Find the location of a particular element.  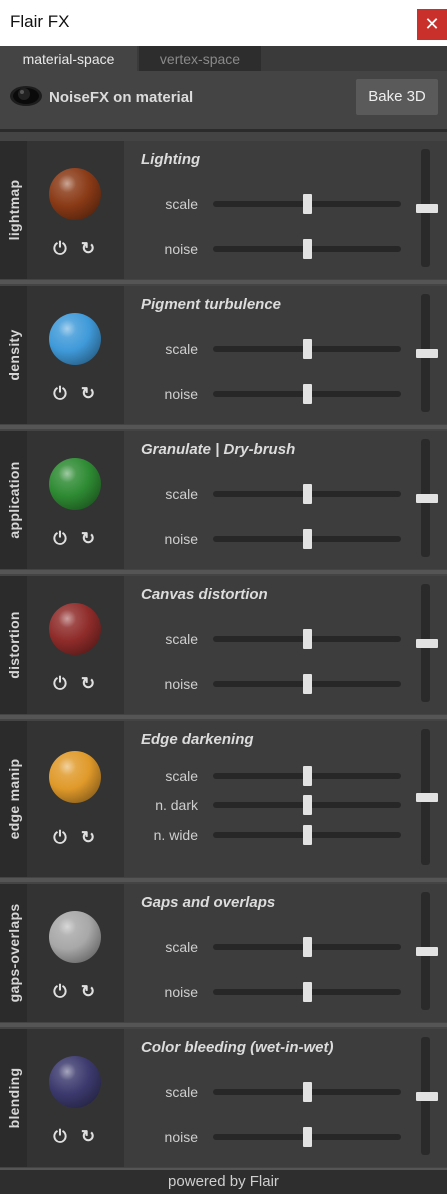

footer: powered by Flair is located at coordinates (223, 1182).